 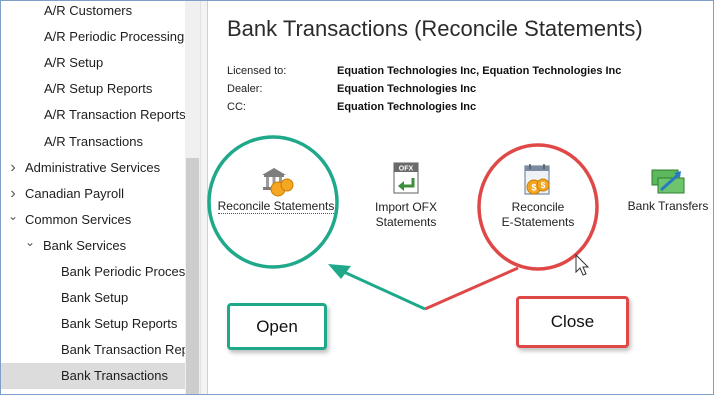 I want to click on tree-item-label: Administrative Services, so click(x=93, y=167).